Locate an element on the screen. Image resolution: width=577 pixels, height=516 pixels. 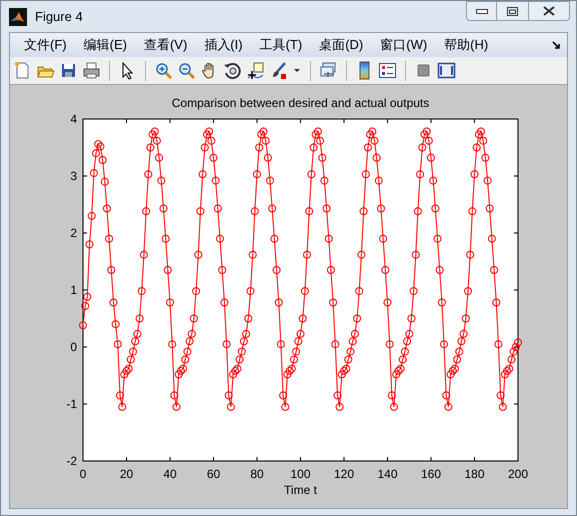
menu-item: 编辑(E) is located at coordinates (105, 45).